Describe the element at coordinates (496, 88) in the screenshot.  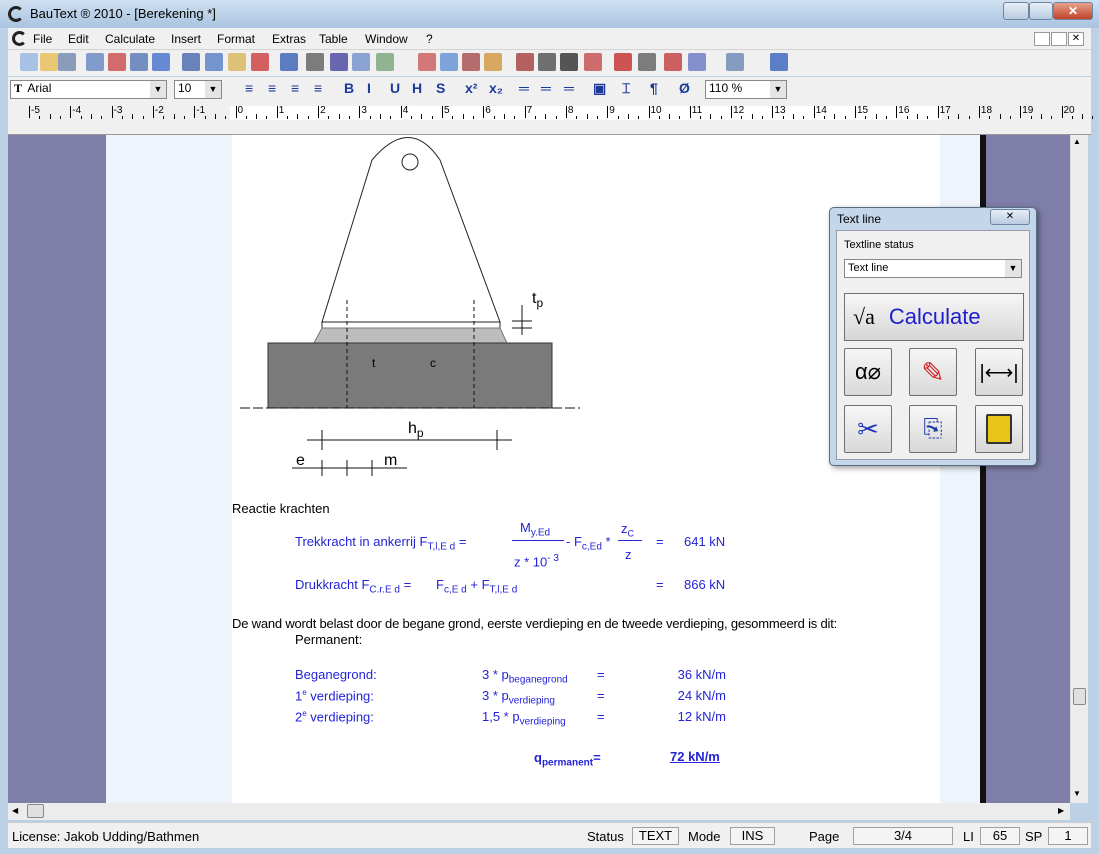
I see `subscript-icon: x₂` at that location.